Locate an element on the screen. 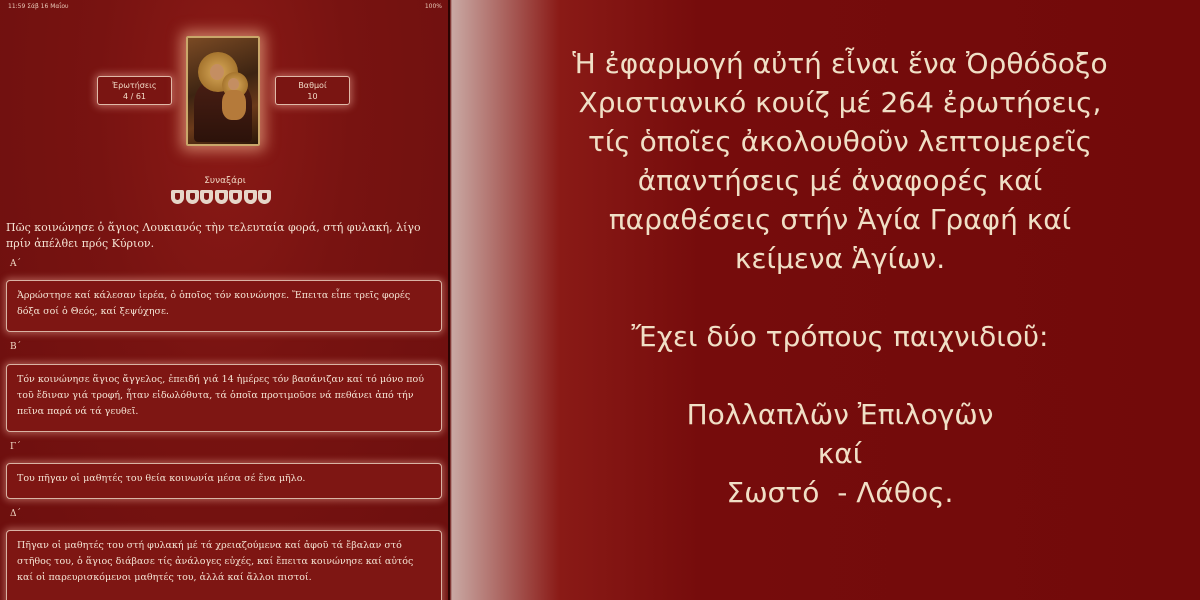  points-counter: Βαθμοί 10 is located at coordinates (312, 90).